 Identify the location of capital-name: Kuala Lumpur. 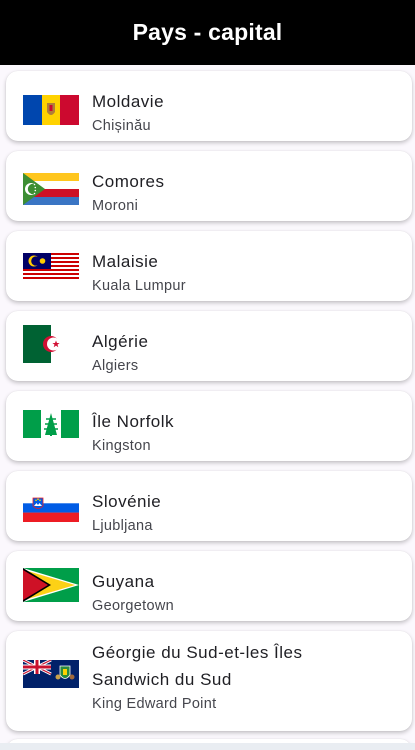
(139, 286).